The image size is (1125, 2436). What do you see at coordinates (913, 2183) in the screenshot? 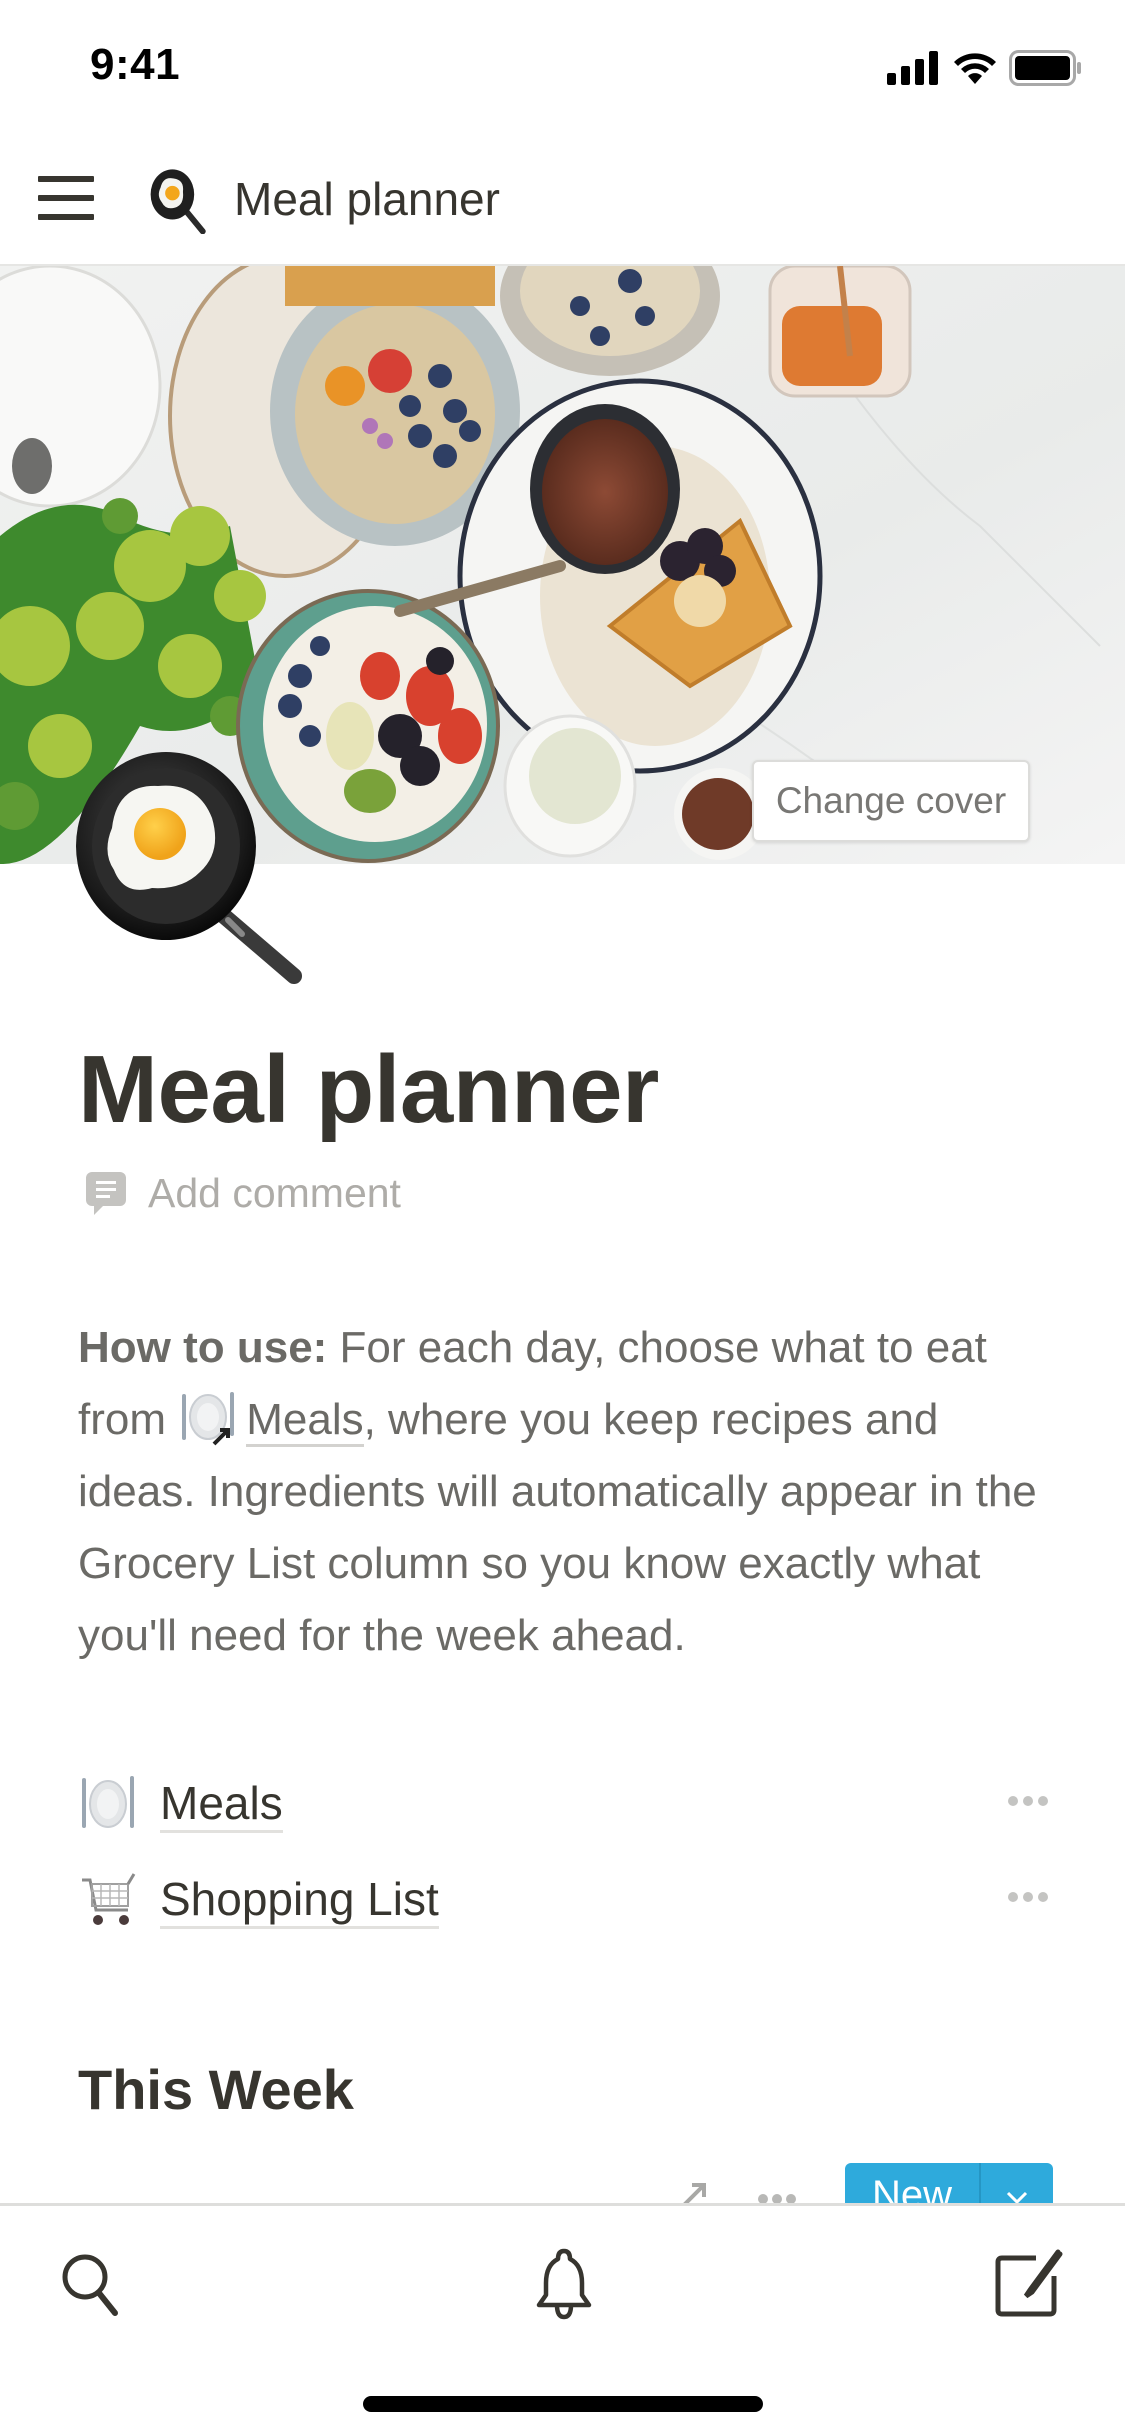
I see `new-button-label: New` at bounding box center [913, 2183].